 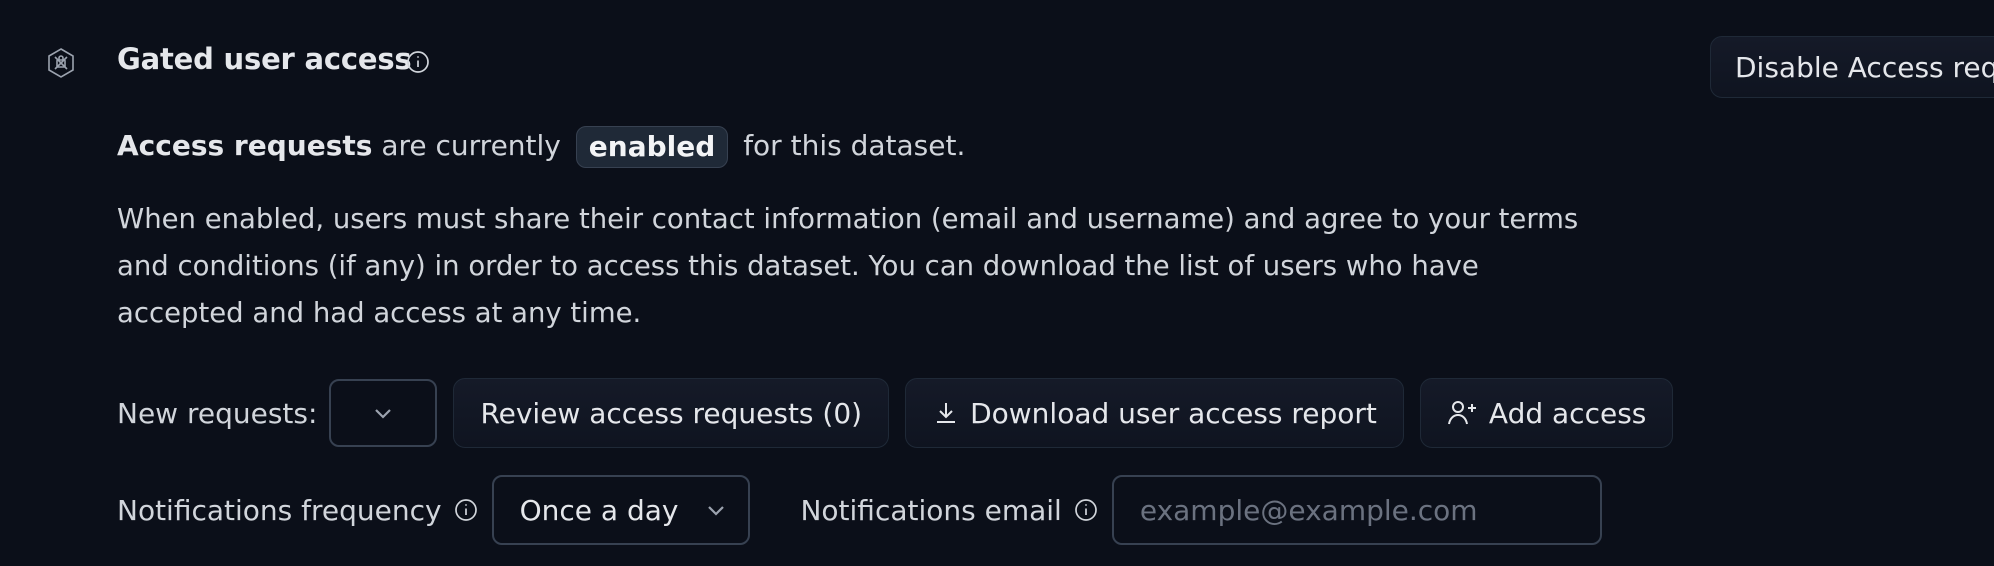 What do you see at coordinates (264, 59) in the screenshot?
I see `section-title: Gated user access` at bounding box center [264, 59].